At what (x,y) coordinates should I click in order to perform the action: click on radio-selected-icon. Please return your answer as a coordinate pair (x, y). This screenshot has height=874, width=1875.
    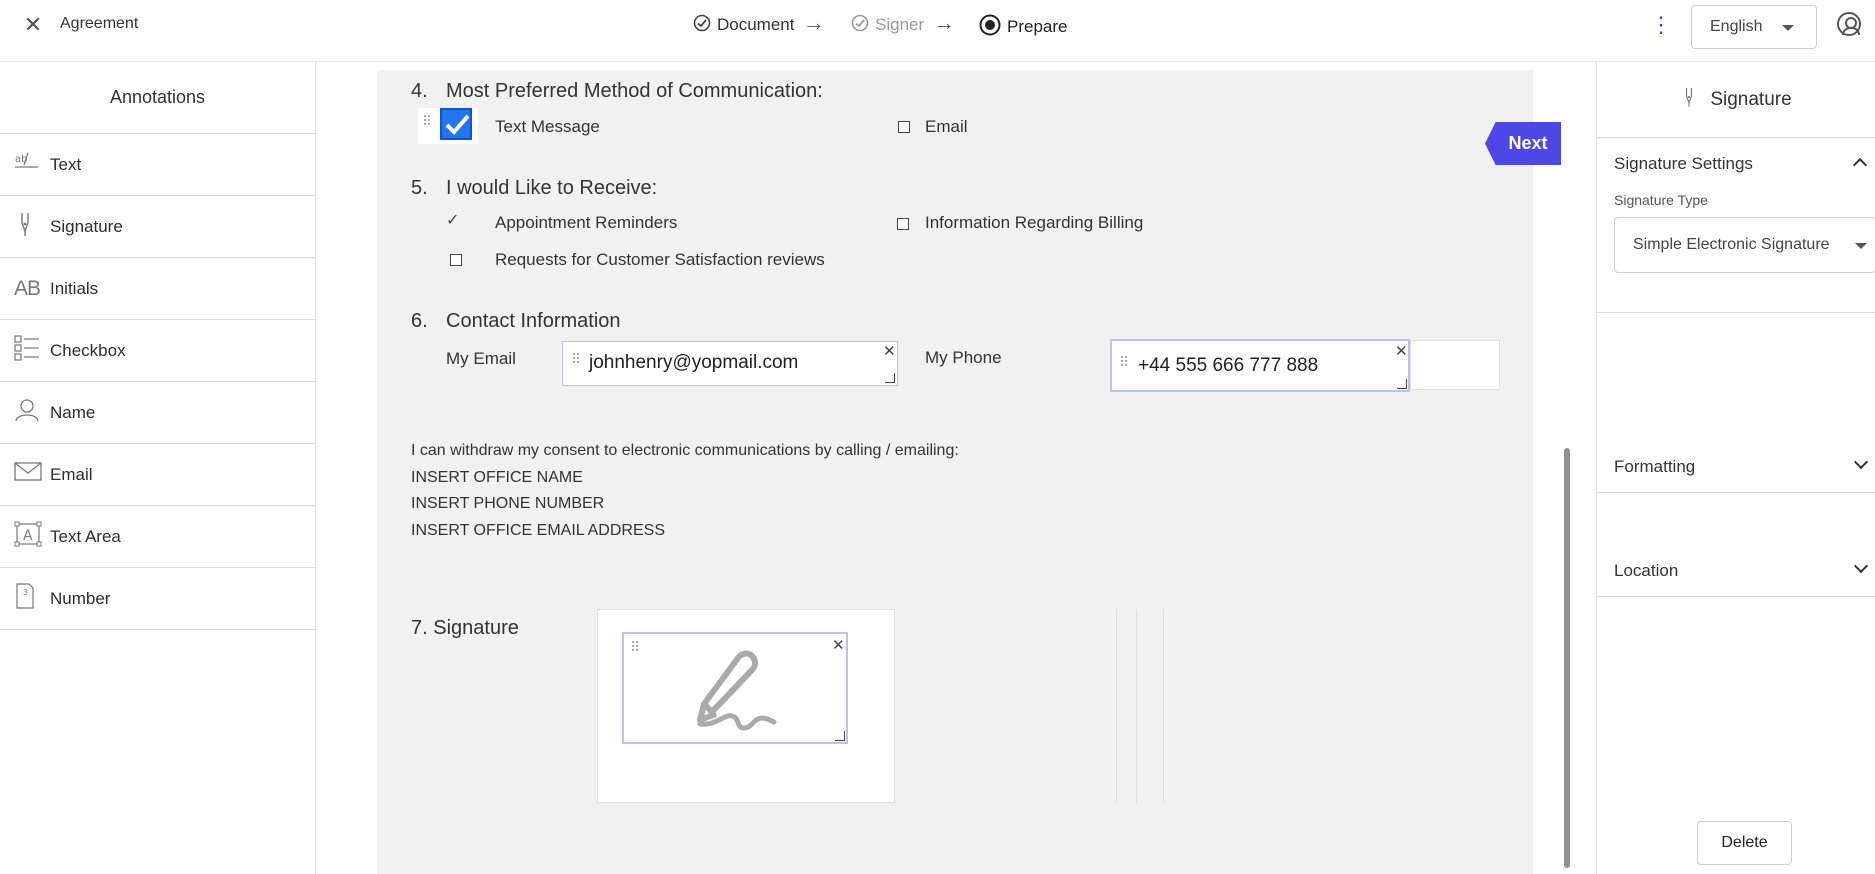
    Looking at the image, I should click on (990, 27).